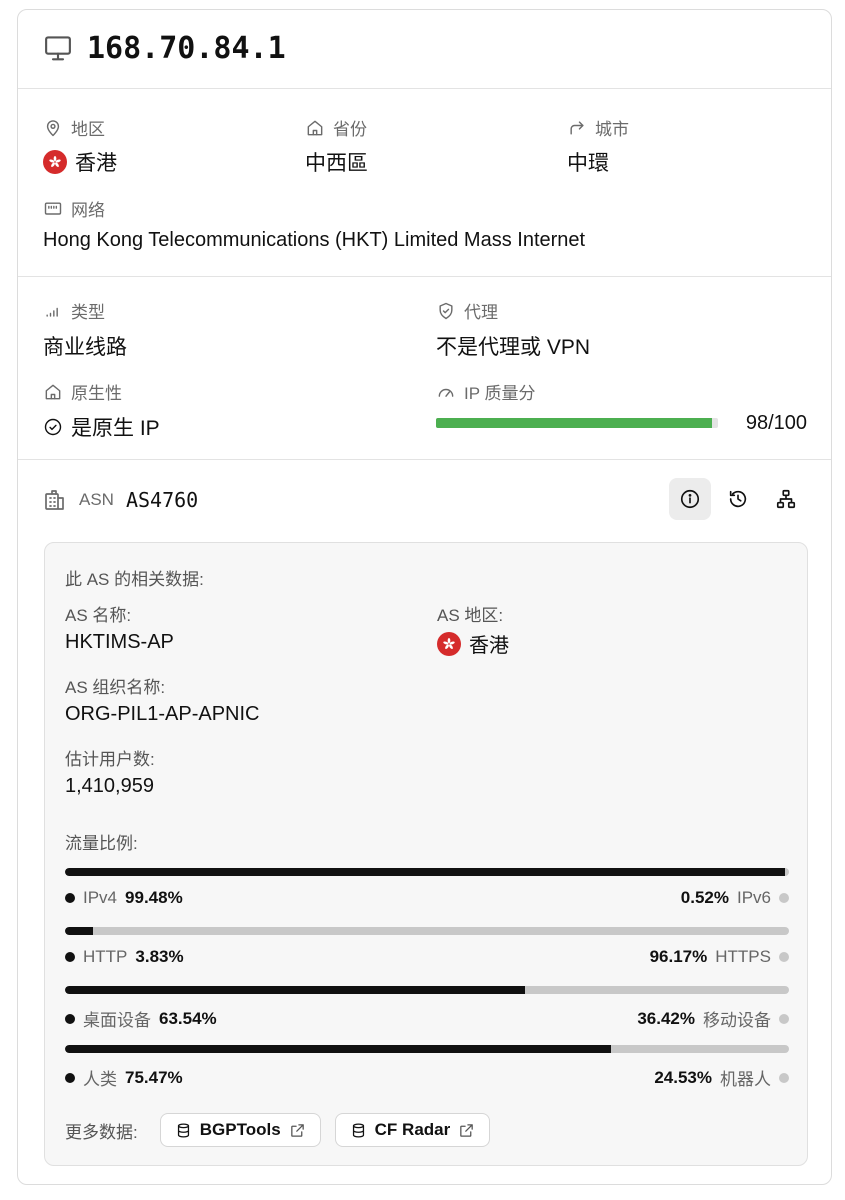 This screenshot has height=1200, width=845. Describe the element at coordinates (100, 1079) in the screenshot. I see `traffic-left-name: 人类` at that location.